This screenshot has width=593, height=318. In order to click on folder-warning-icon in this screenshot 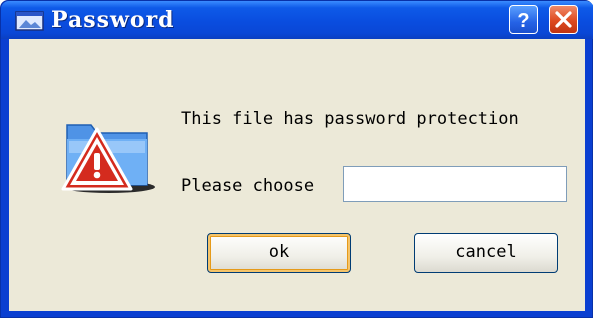, I will do `click(108, 158)`.